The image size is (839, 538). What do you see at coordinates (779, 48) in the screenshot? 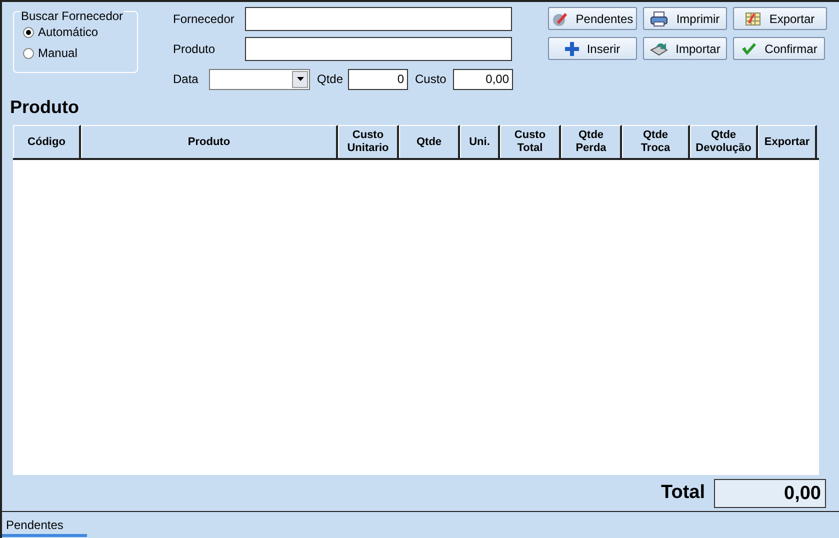
I see `confirm-button: Confirmar` at bounding box center [779, 48].